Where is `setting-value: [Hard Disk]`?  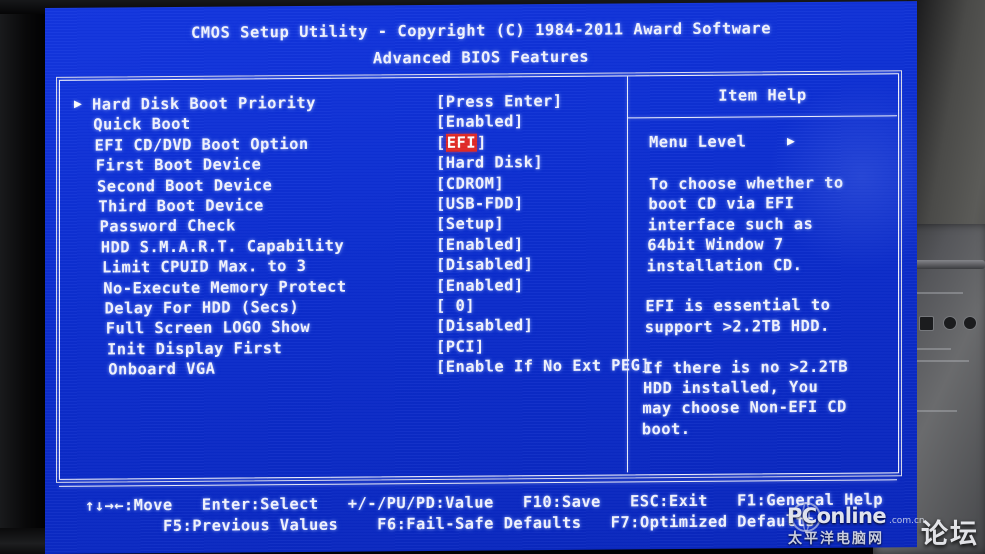
setting-value: [Hard Disk] is located at coordinates (489, 162).